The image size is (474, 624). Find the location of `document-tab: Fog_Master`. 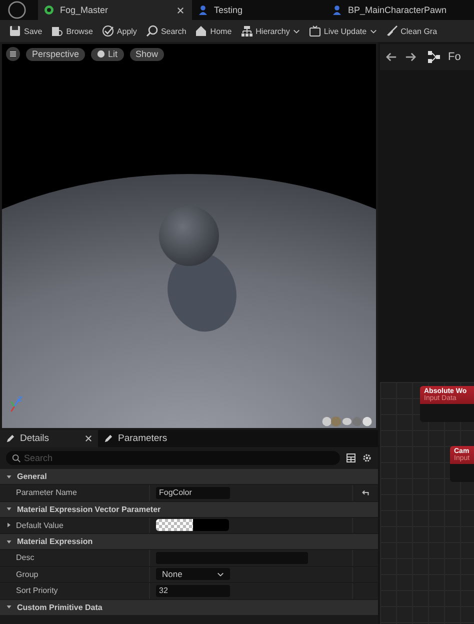

document-tab: Fog_Master is located at coordinates (115, 10).